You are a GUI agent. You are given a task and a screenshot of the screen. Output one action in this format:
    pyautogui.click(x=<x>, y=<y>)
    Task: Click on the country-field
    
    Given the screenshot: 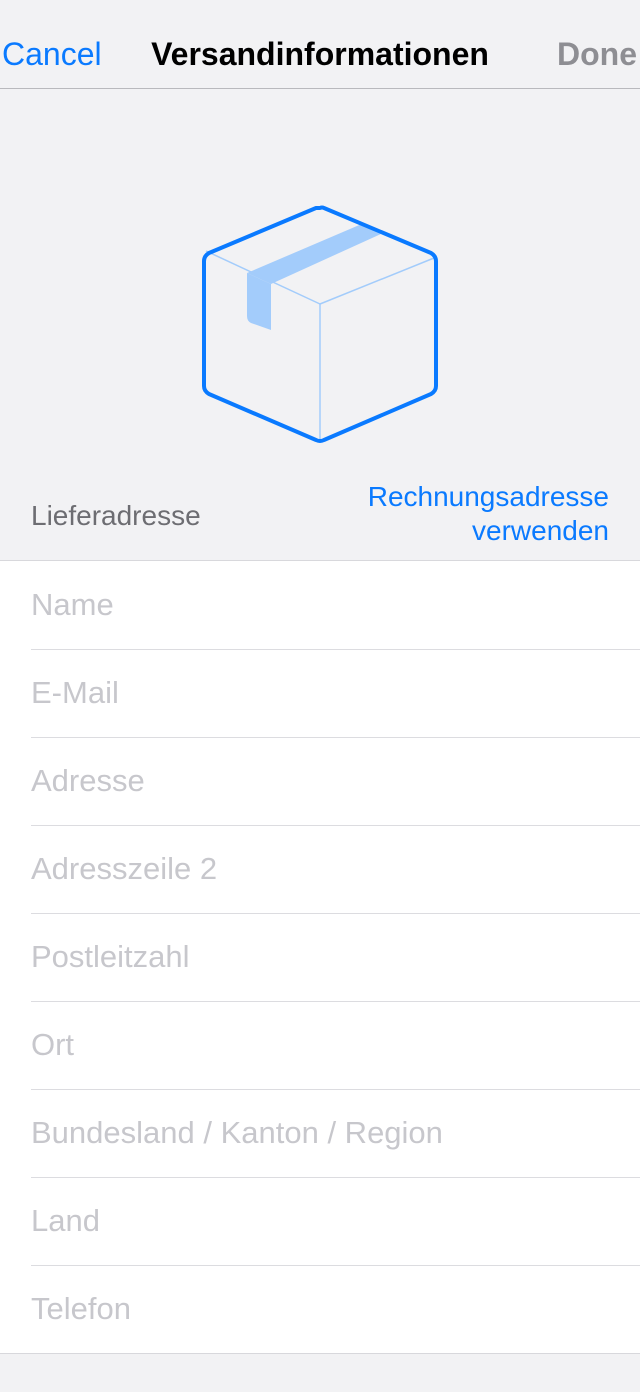 What is the action you would take?
    pyautogui.click(x=326, y=1221)
    